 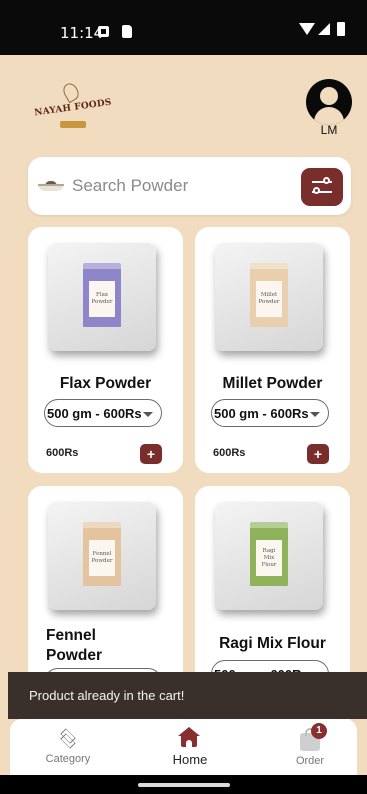 I want to click on wifi-icon, so click(x=307, y=29).